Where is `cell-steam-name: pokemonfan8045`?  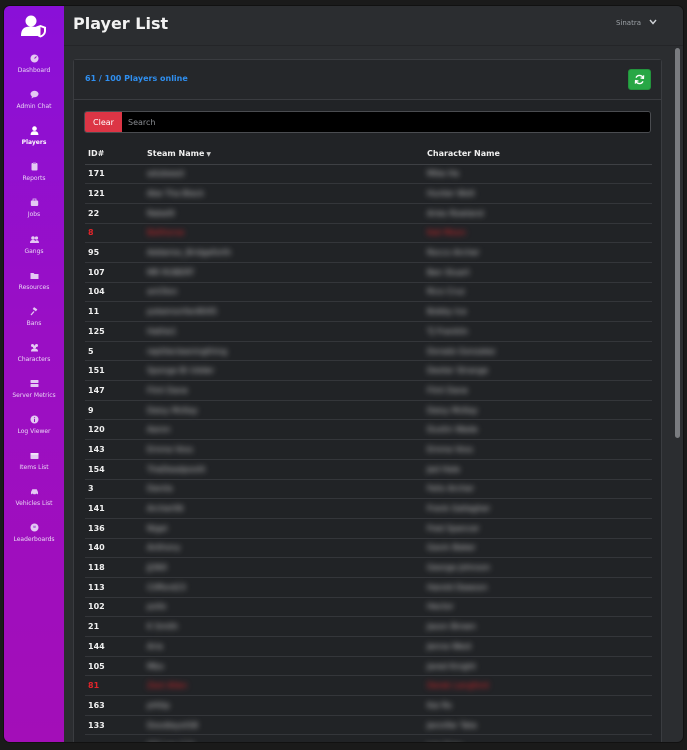 cell-steam-name: pokemonfan8045 is located at coordinates (284, 311).